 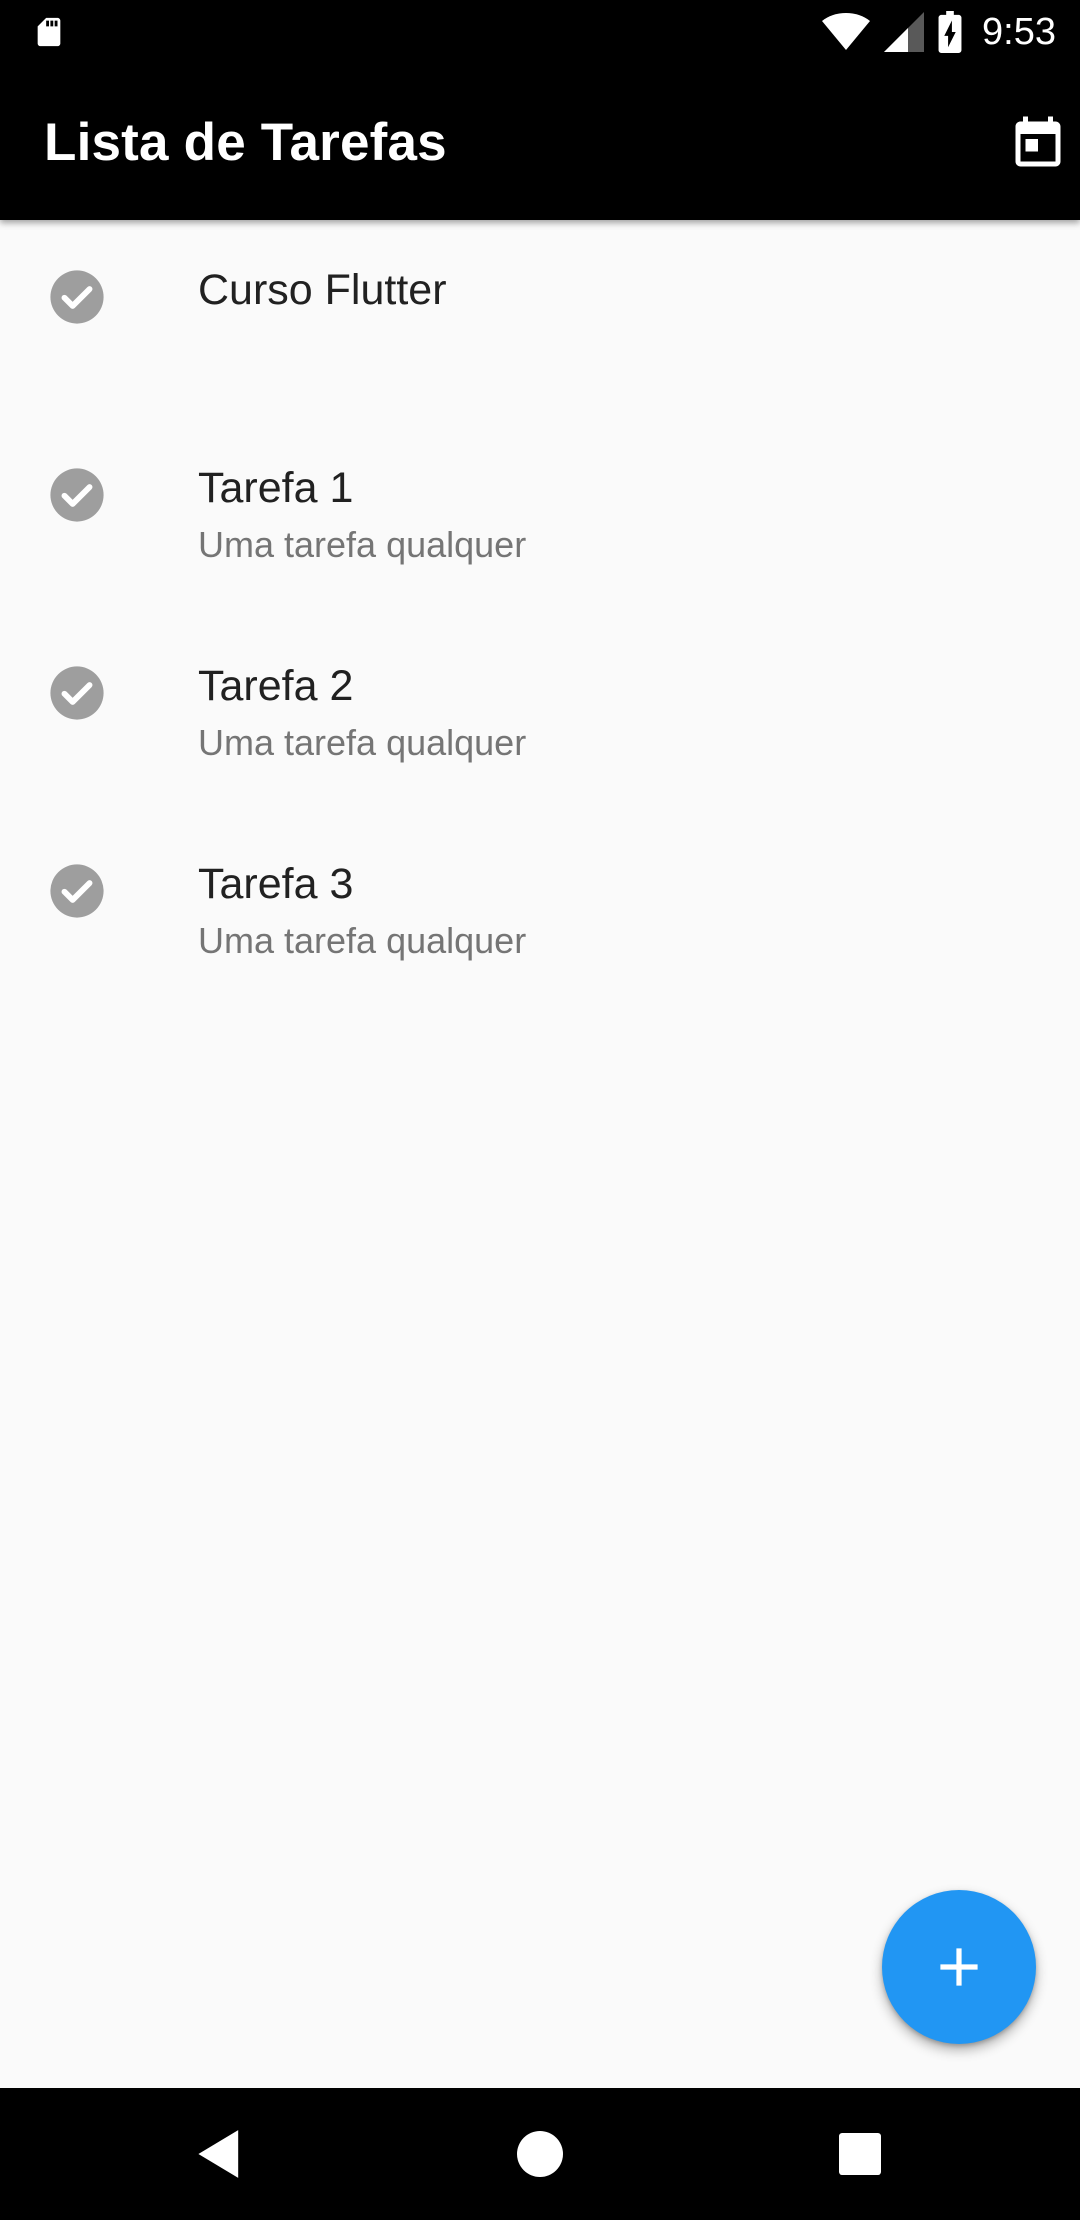 I want to click on list-item: Tarefa 3 Uma tarefa qualquer, so click(x=540, y=913).